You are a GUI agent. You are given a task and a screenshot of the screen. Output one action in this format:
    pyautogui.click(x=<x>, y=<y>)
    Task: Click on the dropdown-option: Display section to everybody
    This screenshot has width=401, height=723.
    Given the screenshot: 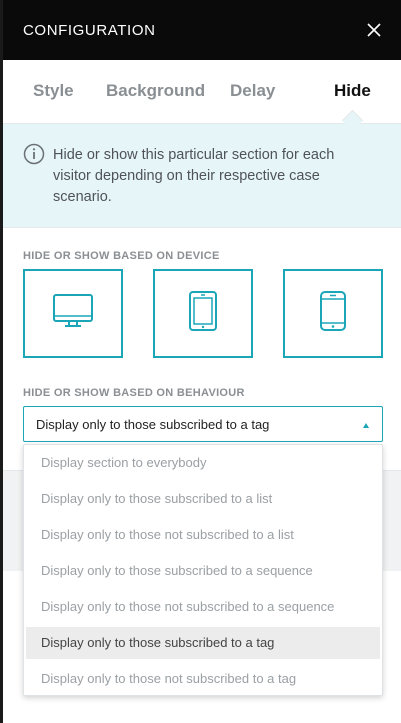 What is the action you would take?
    pyautogui.click(x=203, y=463)
    